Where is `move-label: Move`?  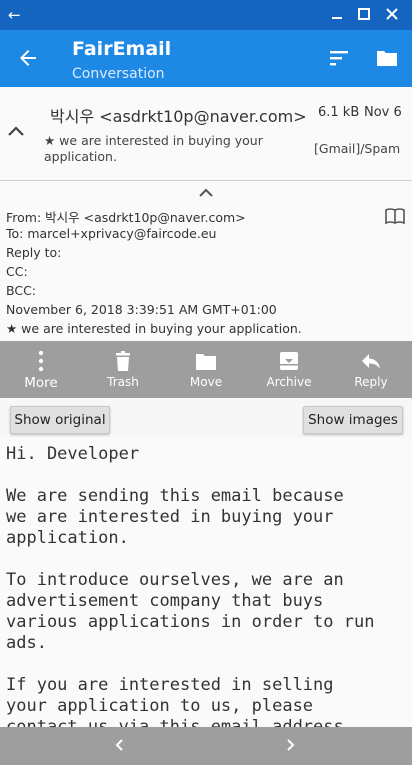
move-label: Move is located at coordinates (206, 382).